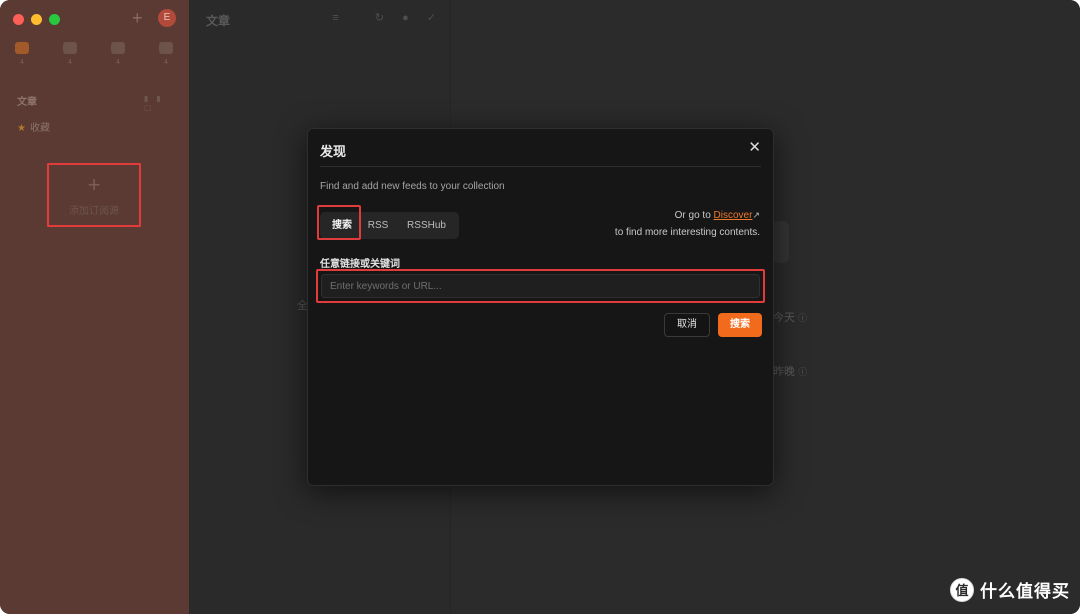  What do you see at coordinates (694, 215) in the screenshot?
I see `goto-prefix: Or go to` at bounding box center [694, 215].